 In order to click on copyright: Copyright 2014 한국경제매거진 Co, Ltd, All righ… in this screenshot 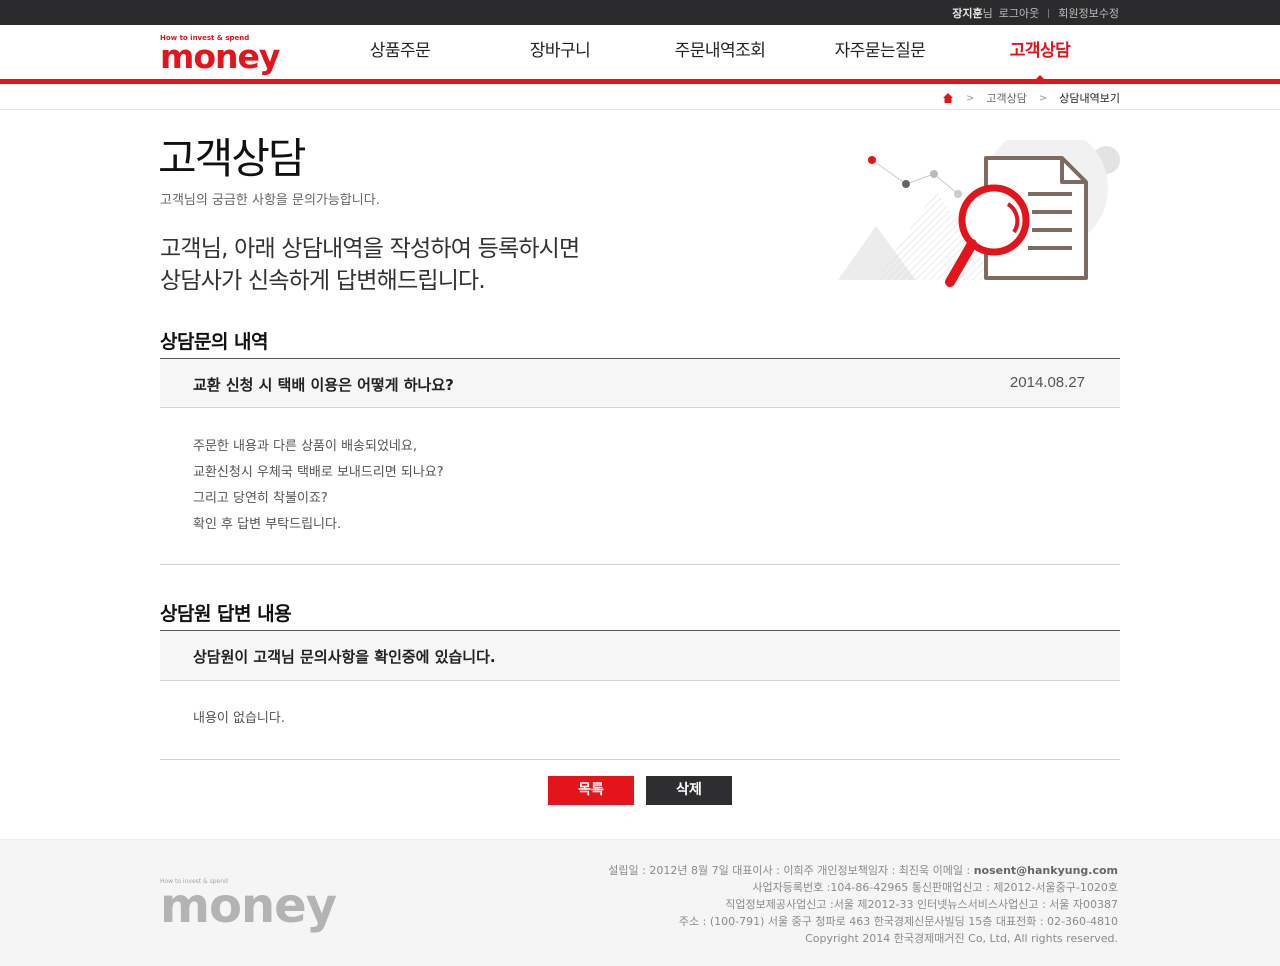, I will do `click(961, 938)`.